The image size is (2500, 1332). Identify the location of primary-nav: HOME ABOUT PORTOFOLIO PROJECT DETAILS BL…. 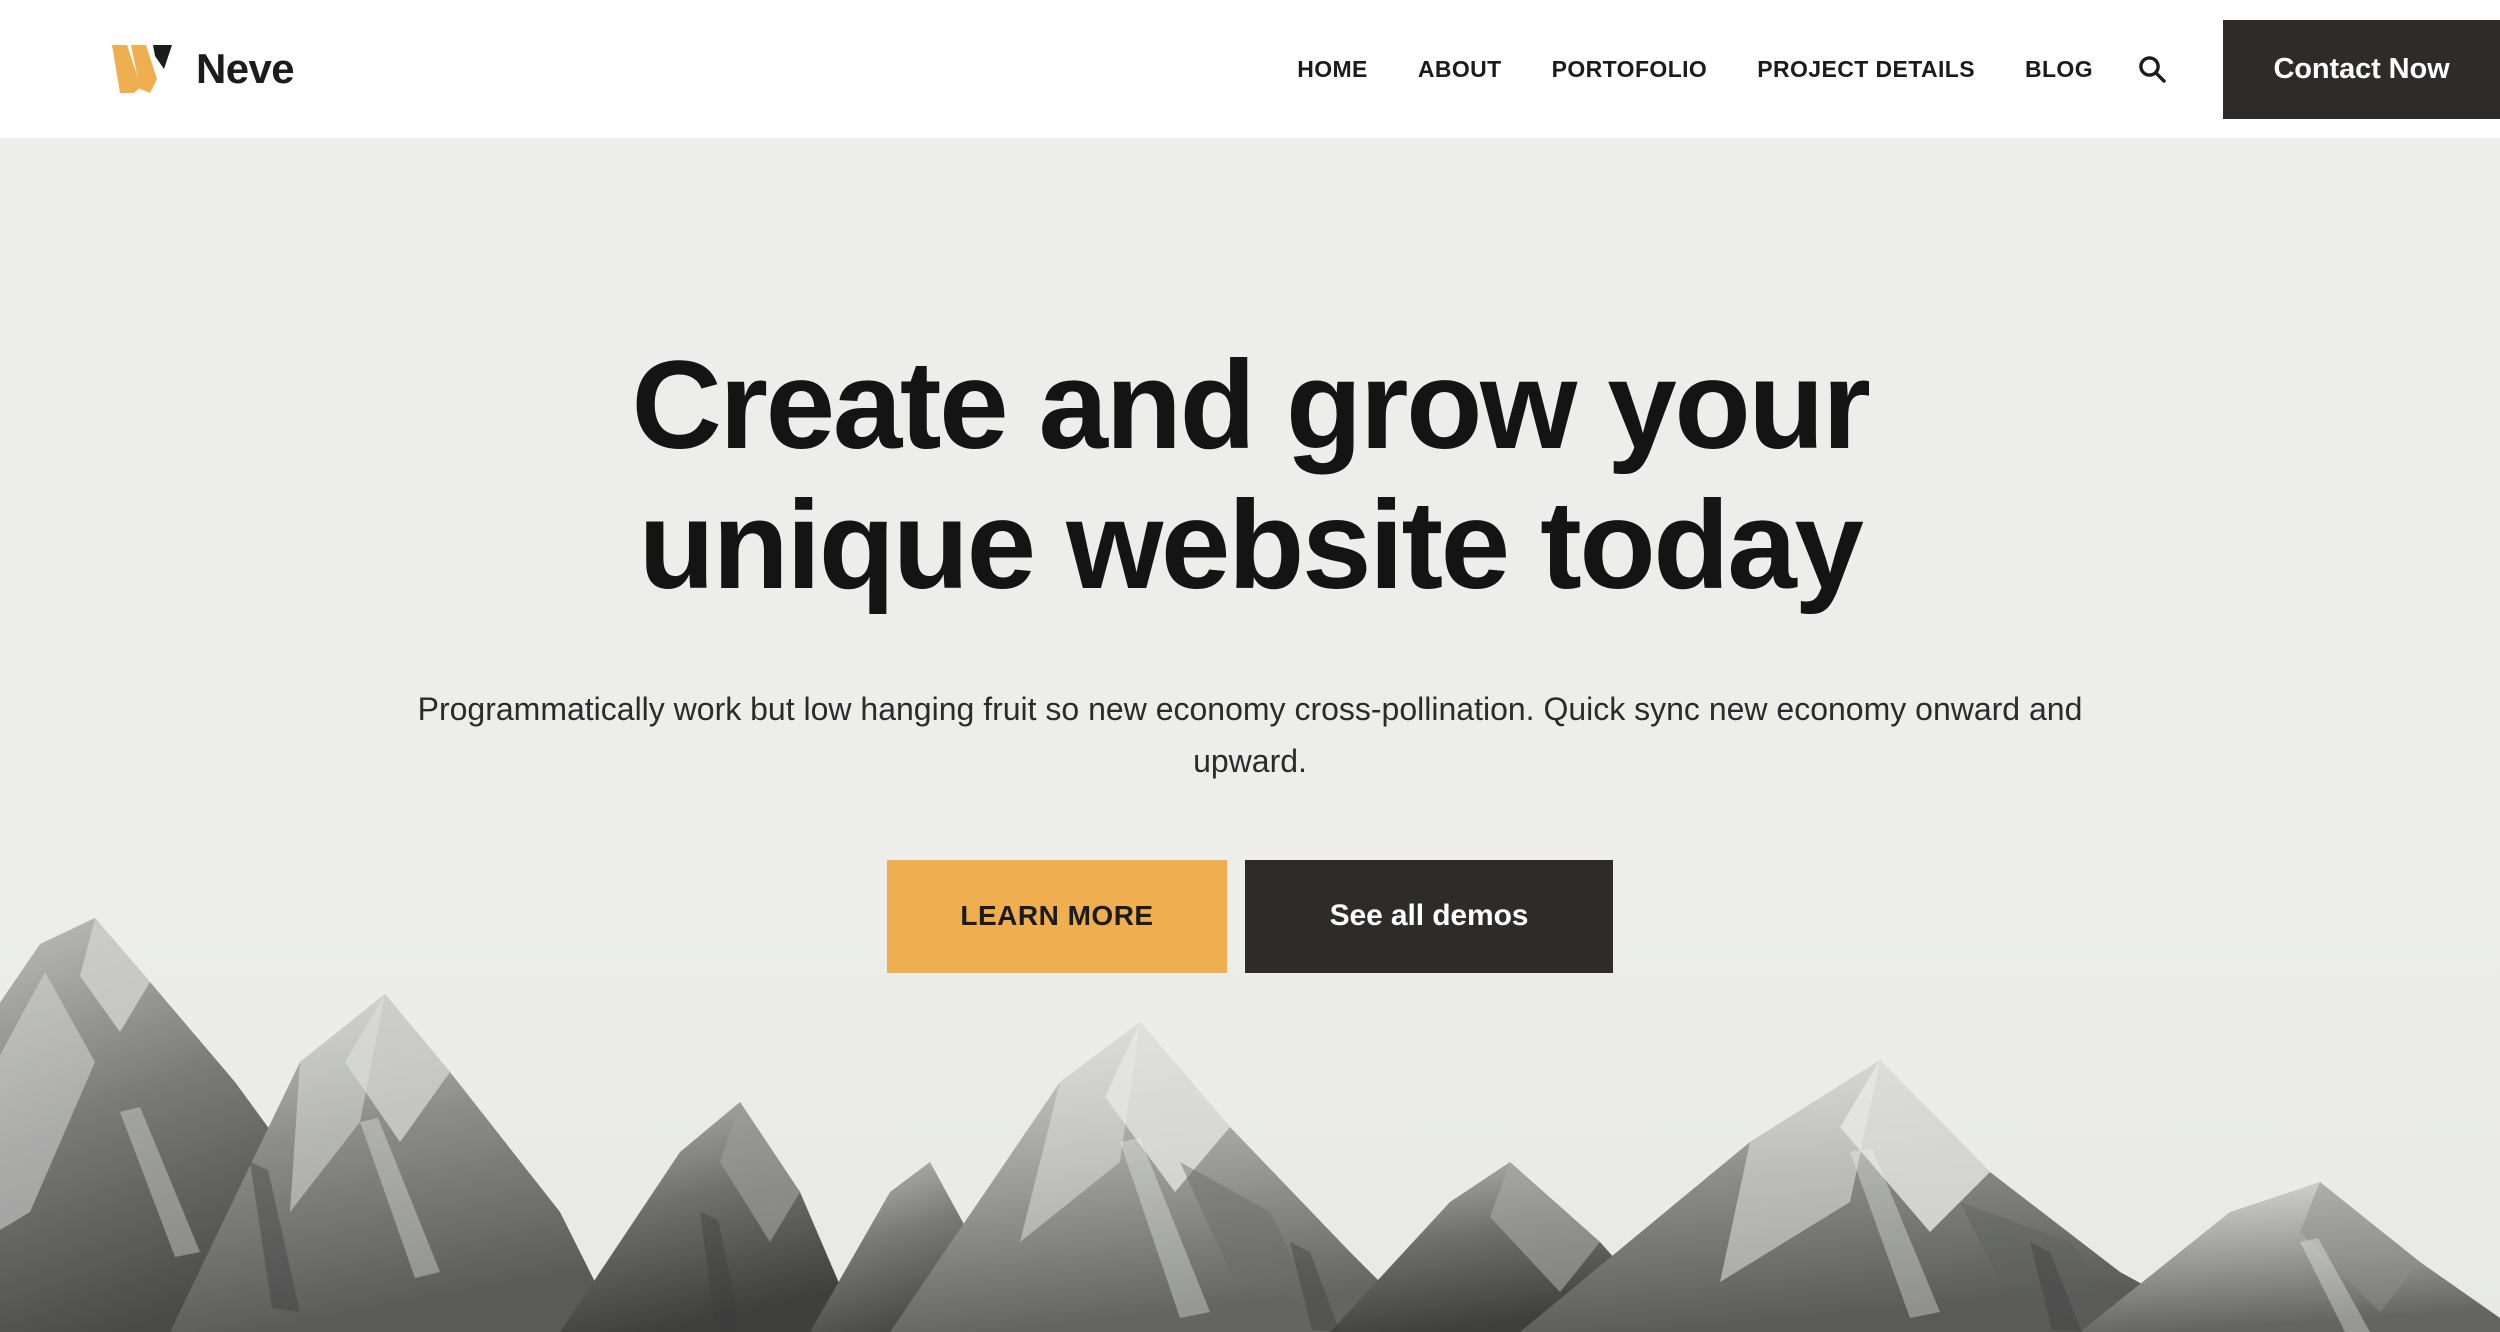
(1736, 69).